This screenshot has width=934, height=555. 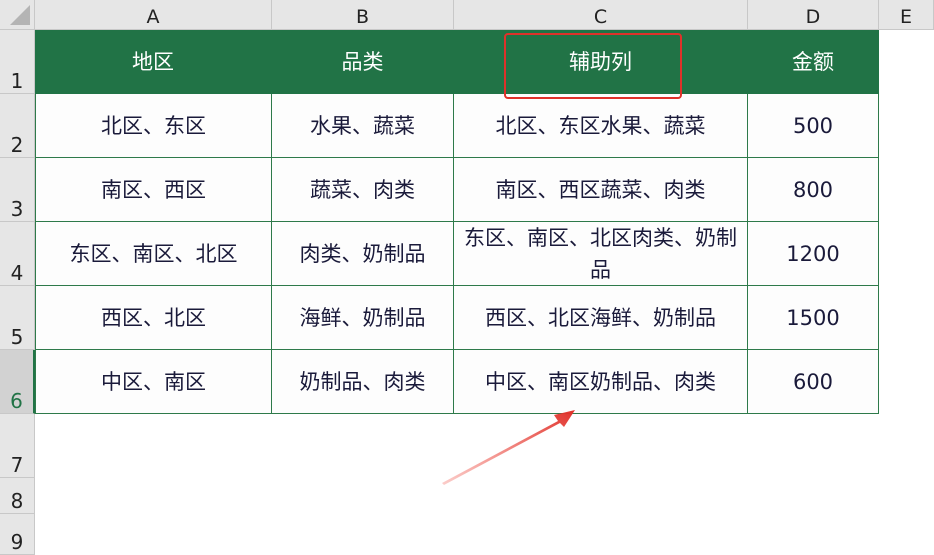 I want to click on table-cell: 西区、北区, so click(x=153, y=318).